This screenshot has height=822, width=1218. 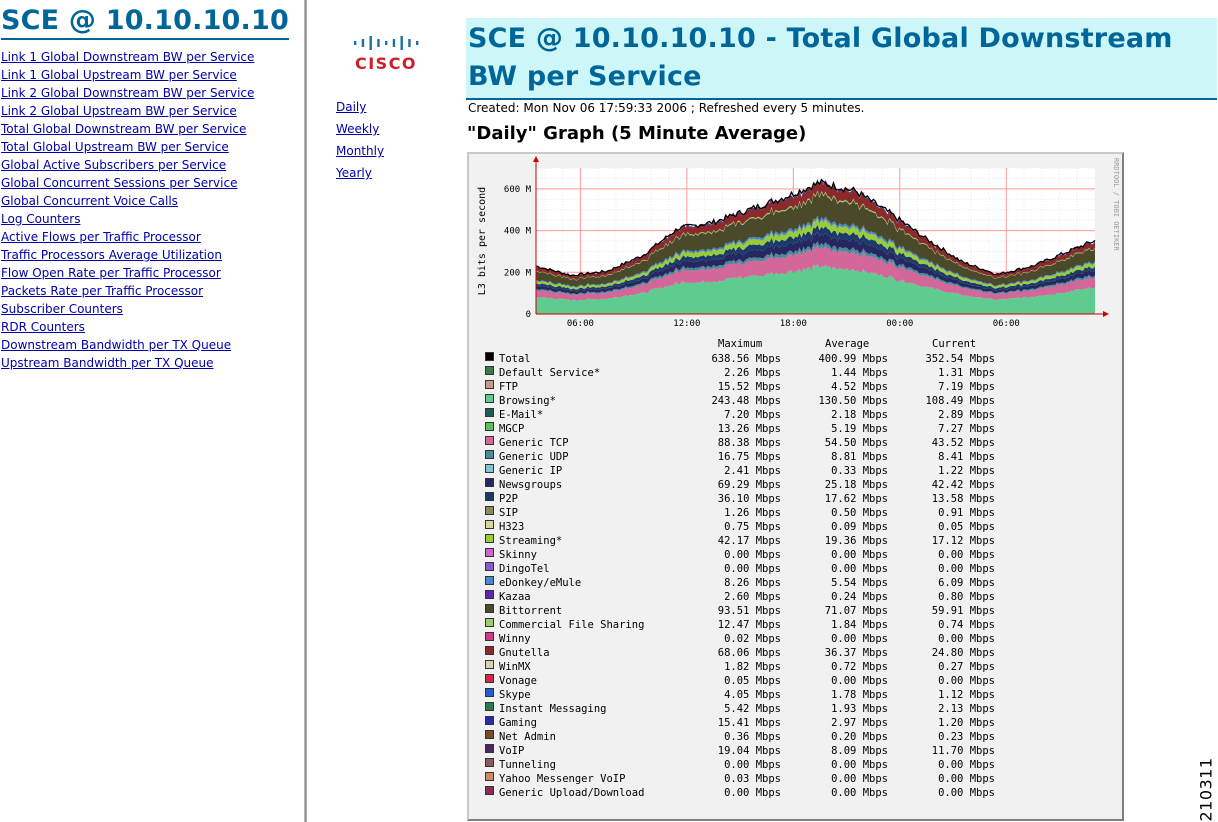 I want to click on legend-cur: 1.31 Mbps, so click(x=966, y=373).